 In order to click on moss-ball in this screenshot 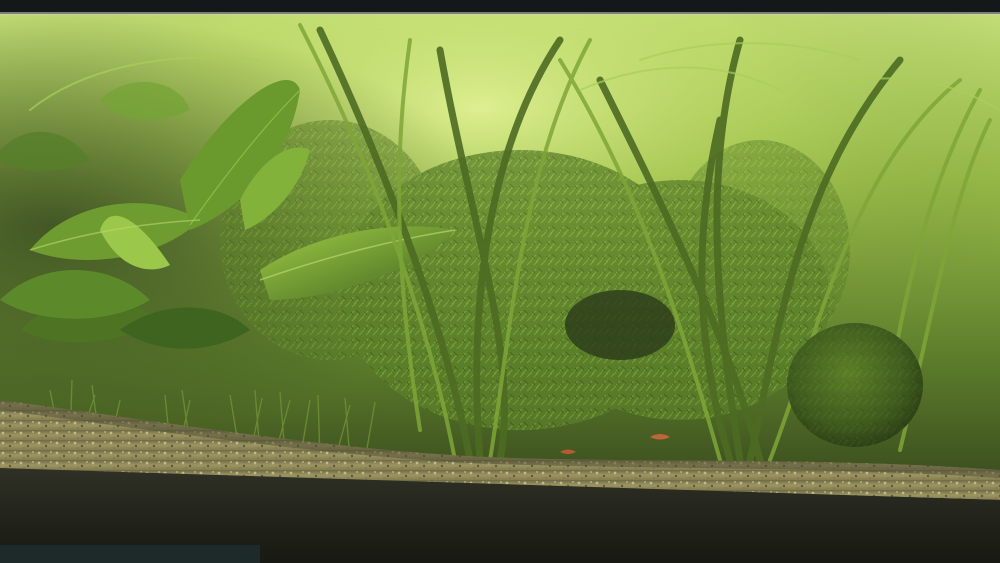, I will do `click(855, 385)`.